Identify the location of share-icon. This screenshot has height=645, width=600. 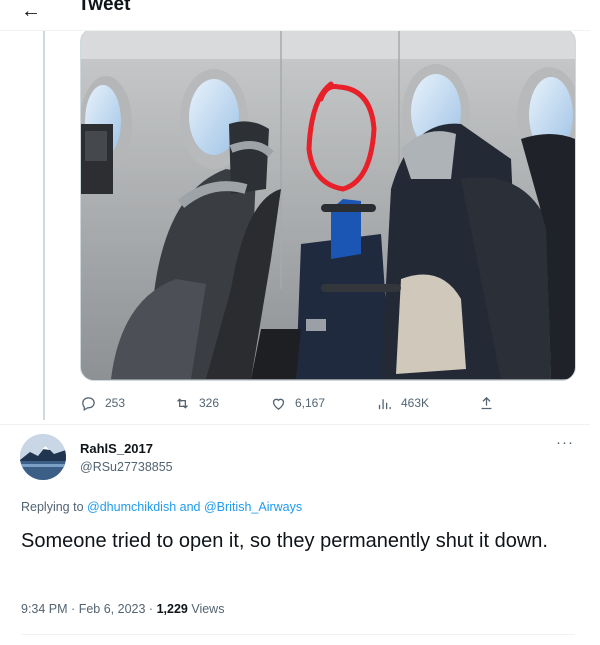
(486, 402).